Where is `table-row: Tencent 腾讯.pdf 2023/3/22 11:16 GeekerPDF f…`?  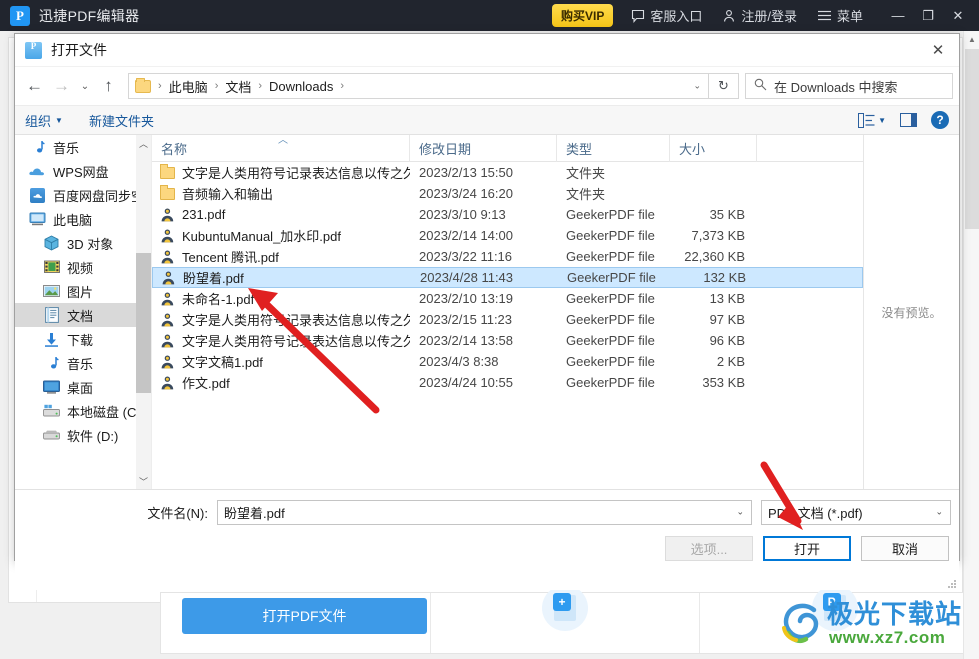 table-row: Tencent 腾讯.pdf 2023/3/22 11:16 GeekerPDF f… is located at coordinates (507, 256).